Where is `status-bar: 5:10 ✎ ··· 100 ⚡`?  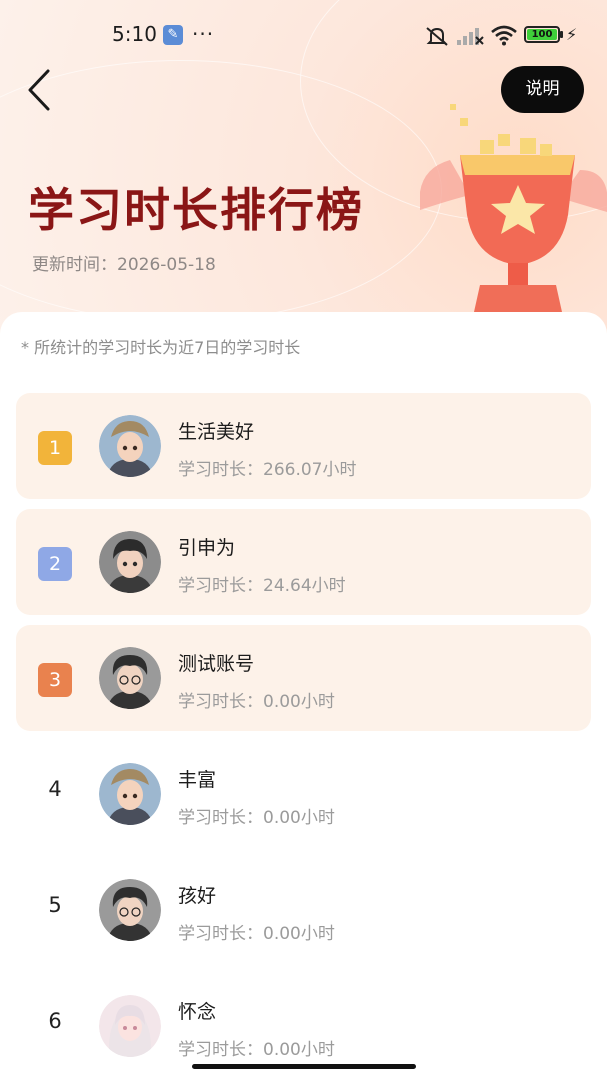 status-bar: 5:10 ✎ ··· 100 ⚡ is located at coordinates (303, 35).